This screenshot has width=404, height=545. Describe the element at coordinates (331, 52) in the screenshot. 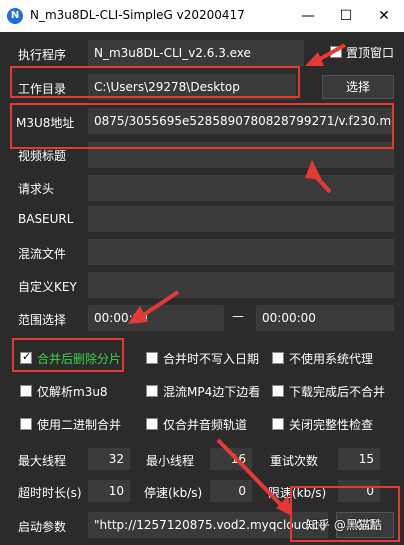

I see `arrow-to-workdir` at that location.